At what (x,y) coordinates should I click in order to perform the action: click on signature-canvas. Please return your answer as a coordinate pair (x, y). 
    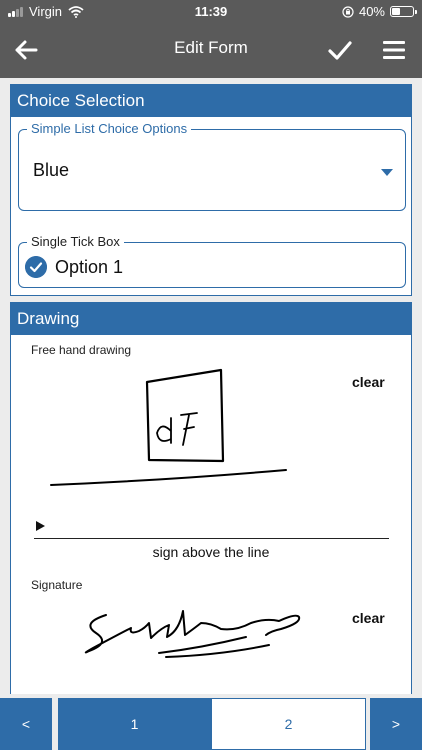
    Looking at the image, I should click on (211, 633).